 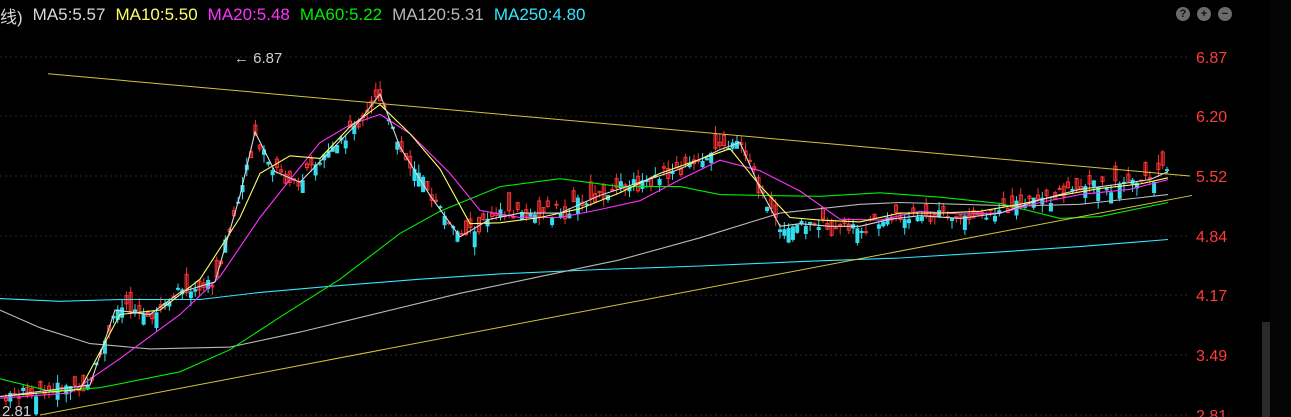 I want to click on low-annotation: 2.81, so click(x=16, y=410).